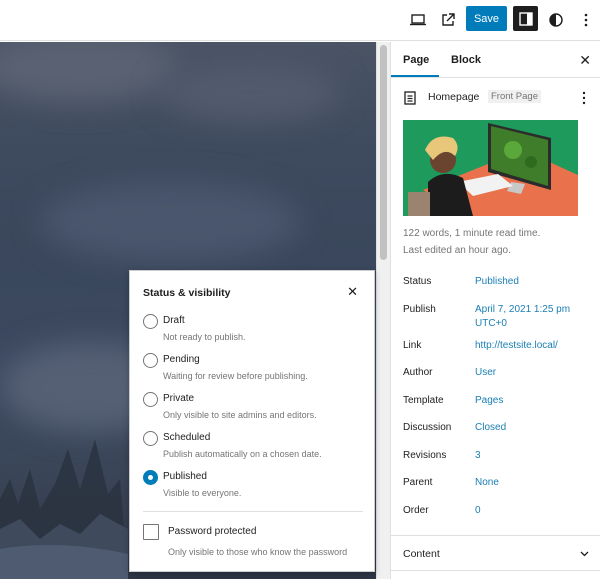 The height and width of the screenshot is (579, 600). What do you see at coordinates (179, 398) in the screenshot?
I see `option-label: Private` at bounding box center [179, 398].